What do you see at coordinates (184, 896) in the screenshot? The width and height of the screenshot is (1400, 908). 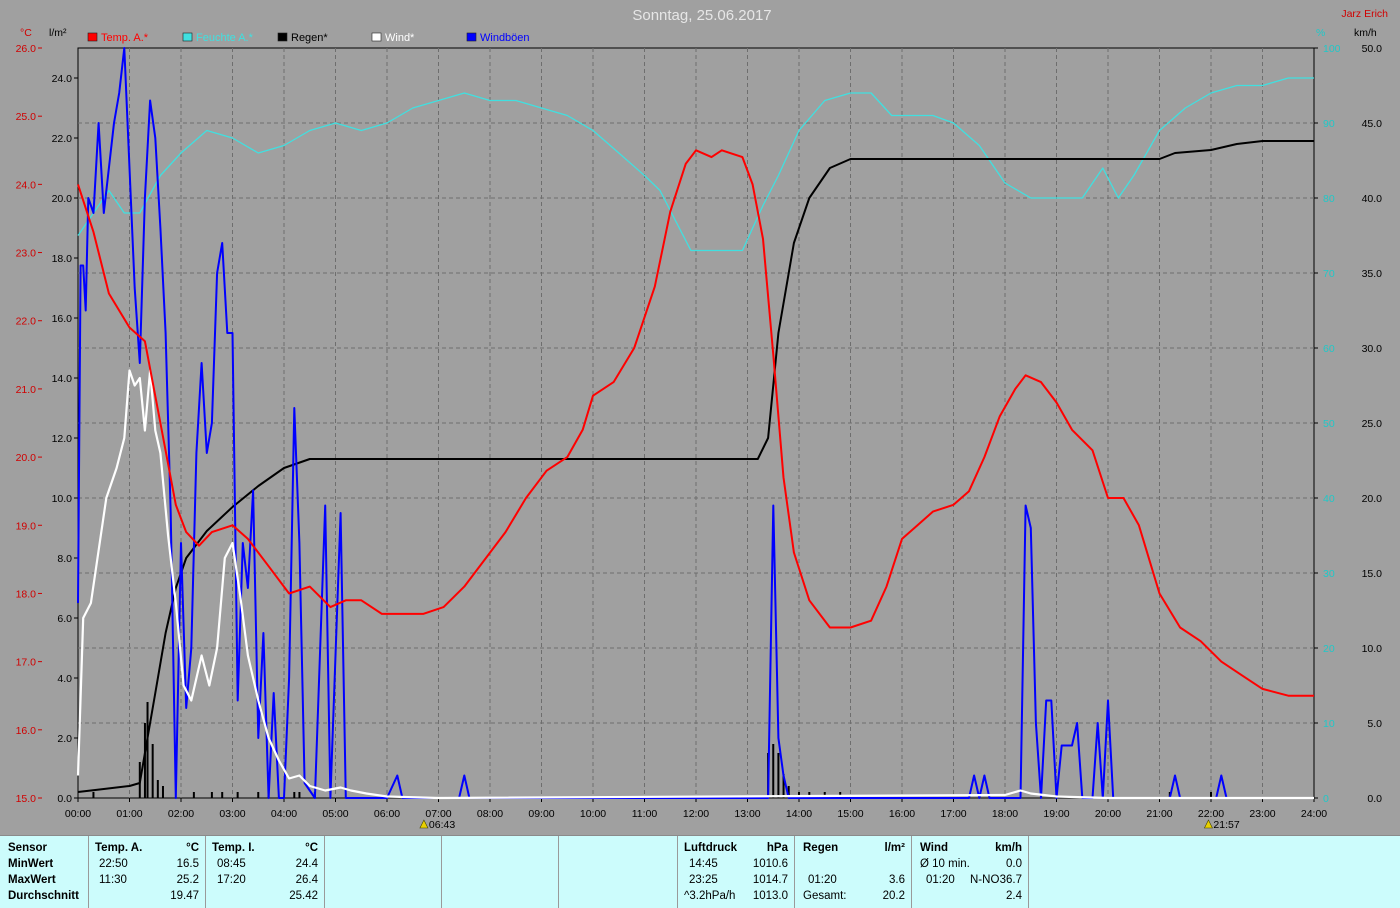 I see `temp-a-avg-val: 19.47` at bounding box center [184, 896].